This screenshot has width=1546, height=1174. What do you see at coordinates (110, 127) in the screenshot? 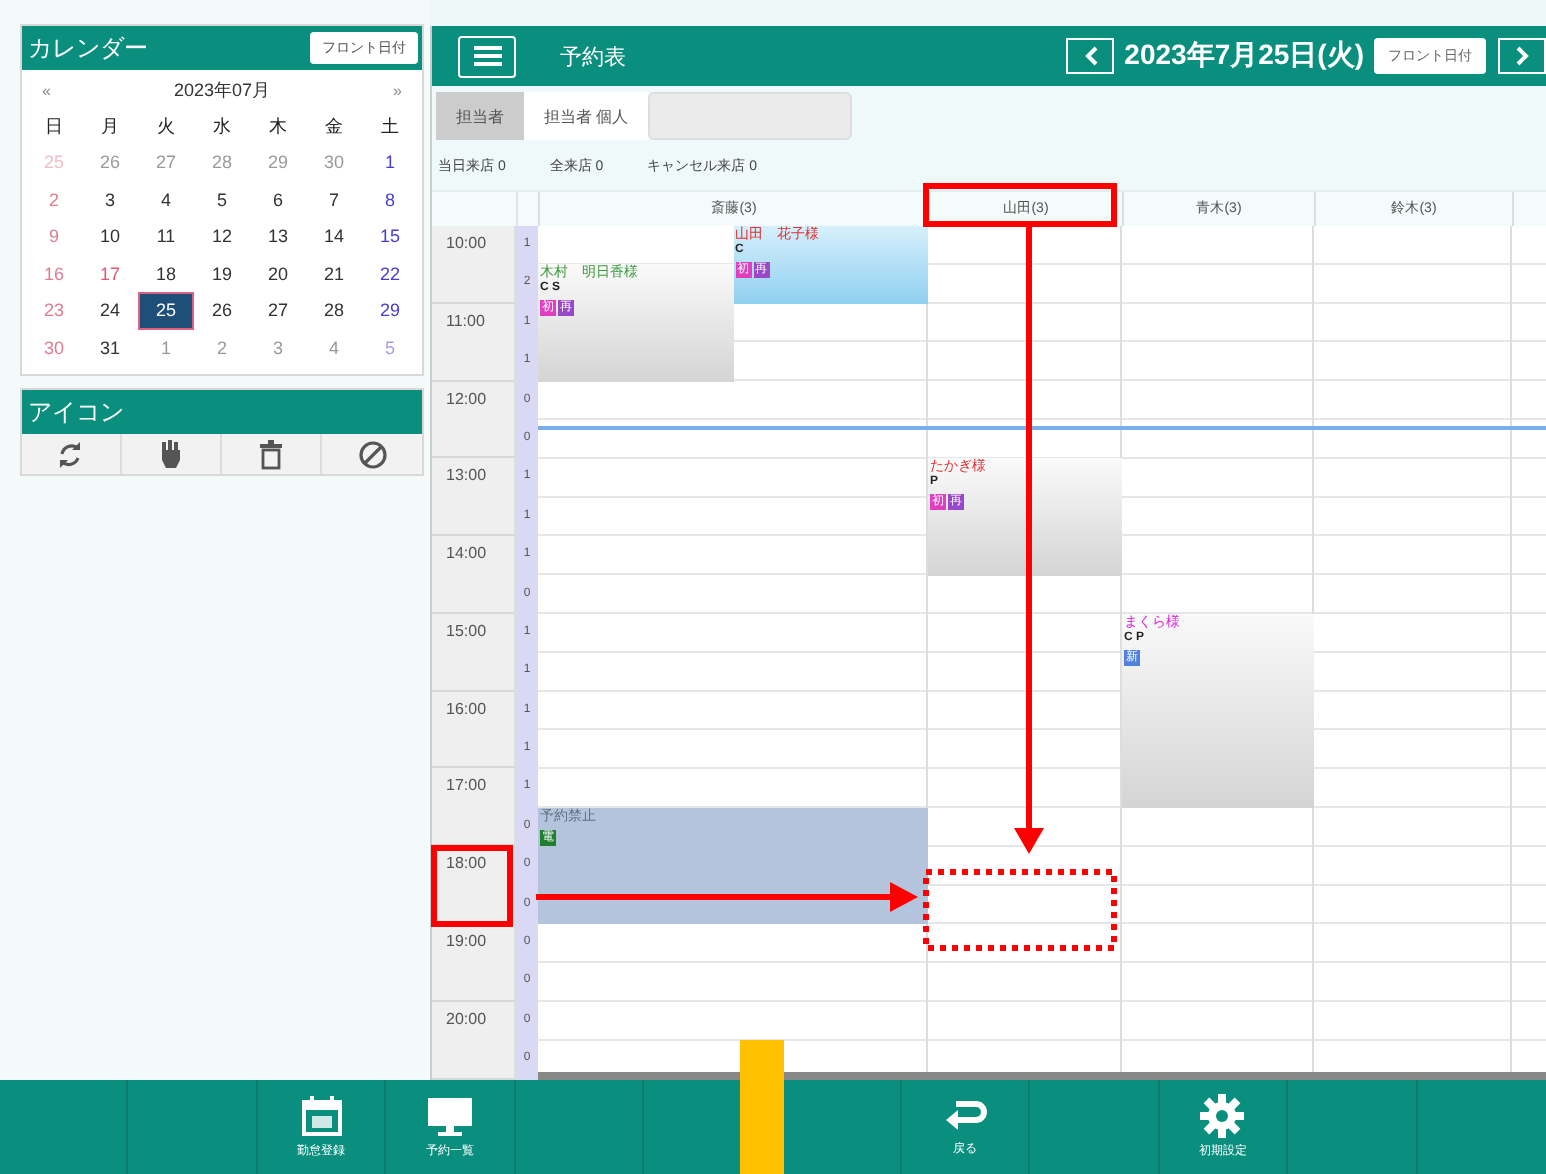
I see `weekday-label: 月` at bounding box center [110, 127].